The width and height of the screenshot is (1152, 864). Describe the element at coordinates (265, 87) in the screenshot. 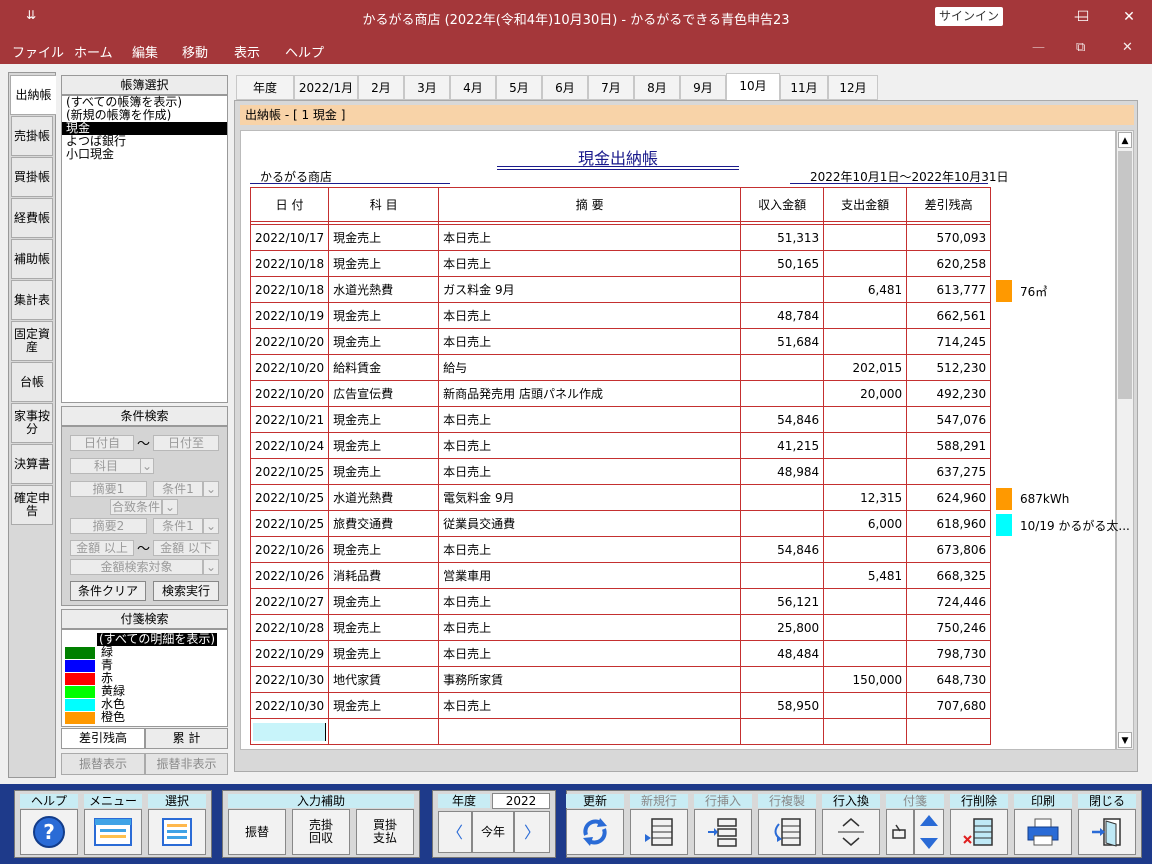

I see `tab-fiscal-year: 年度` at that location.